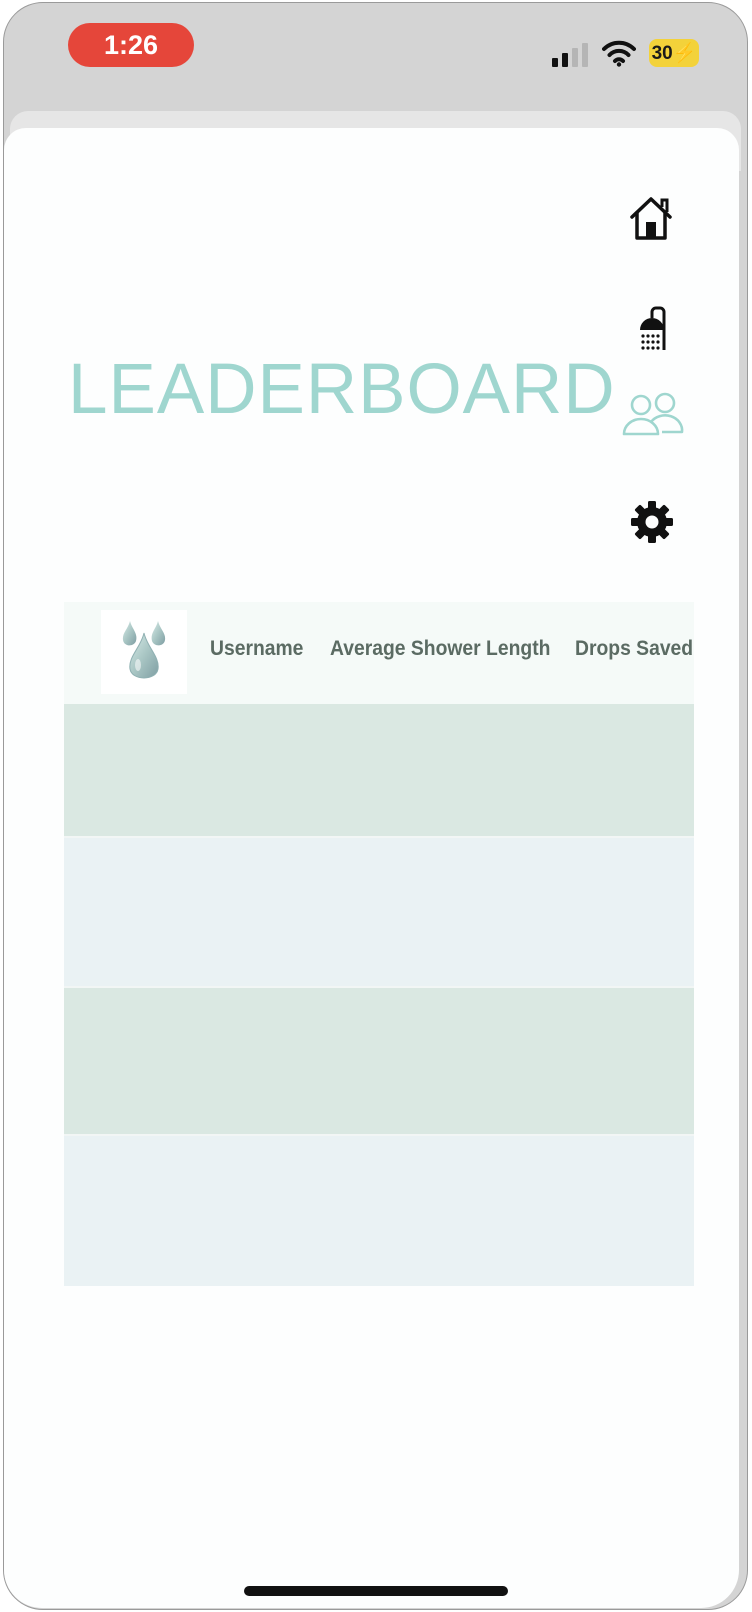 This screenshot has height=1612, width=752. Describe the element at coordinates (376, 1591) in the screenshot. I see `home-indicator` at that location.